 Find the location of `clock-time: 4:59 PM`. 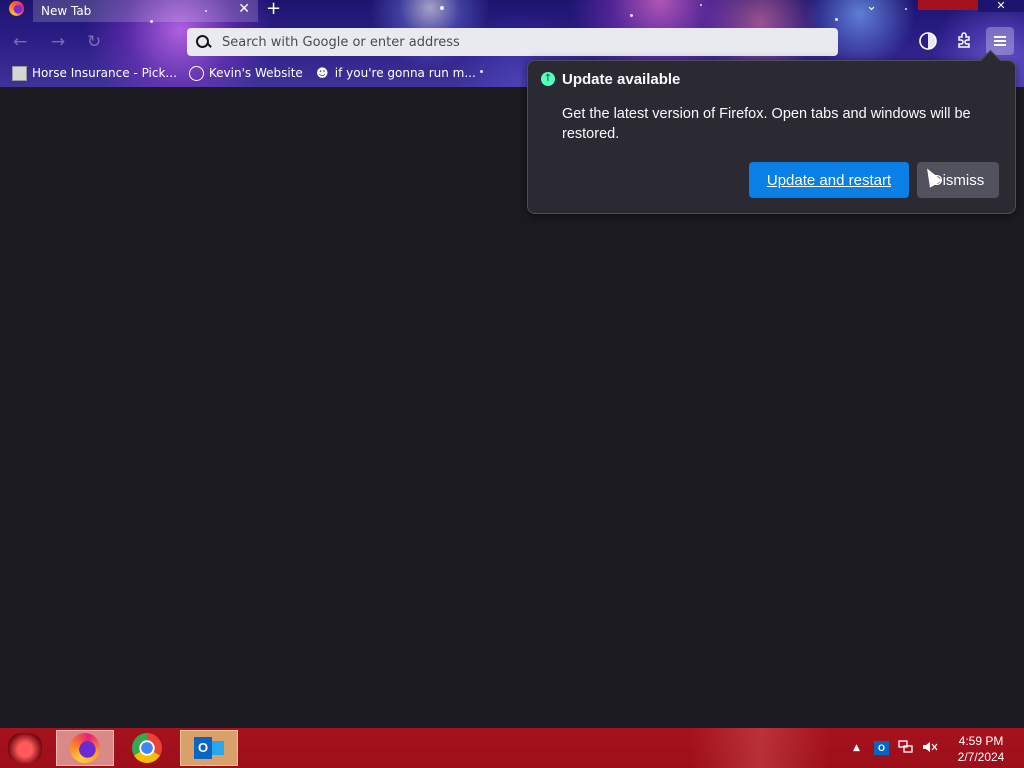

clock-time: 4:59 PM is located at coordinates (981, 741).